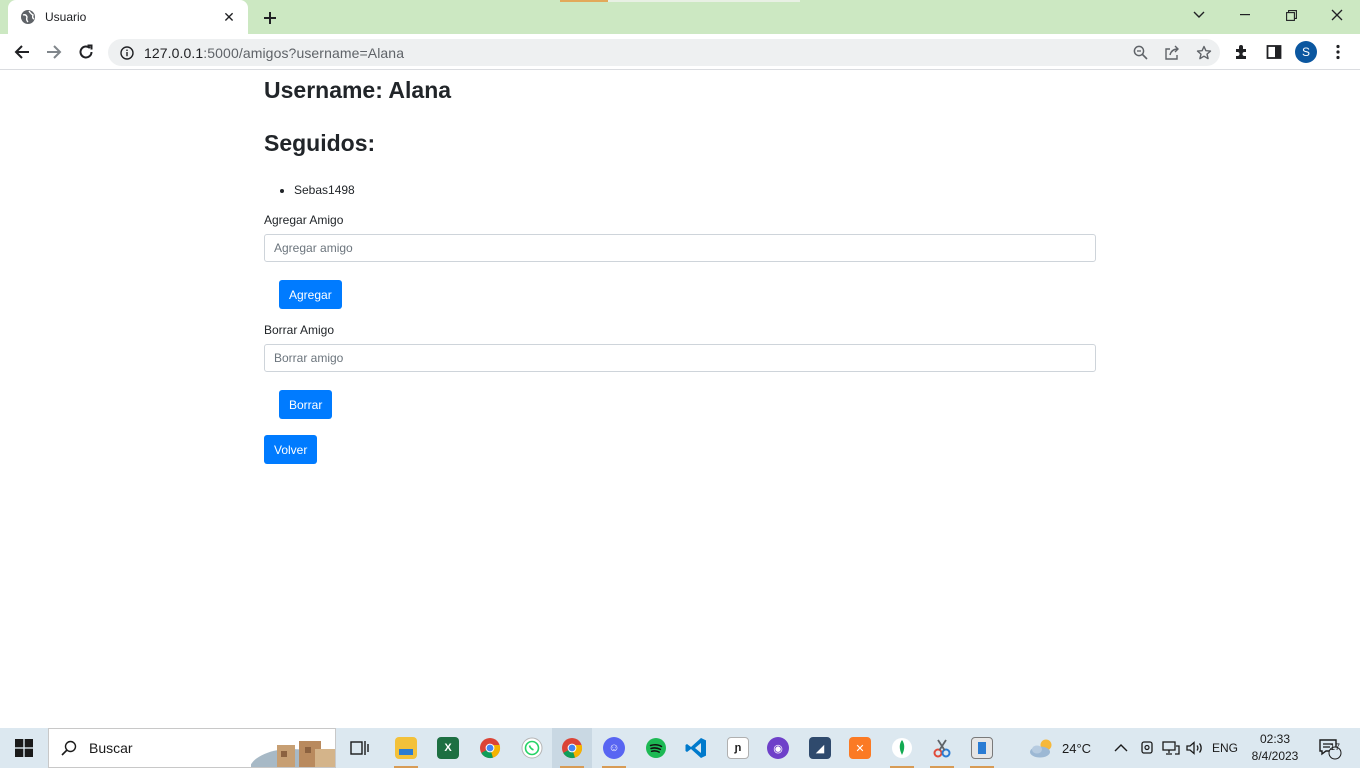  Describe the element at coordinates (680, 248) in the screenshot. I see `add-friend-input` at that location.